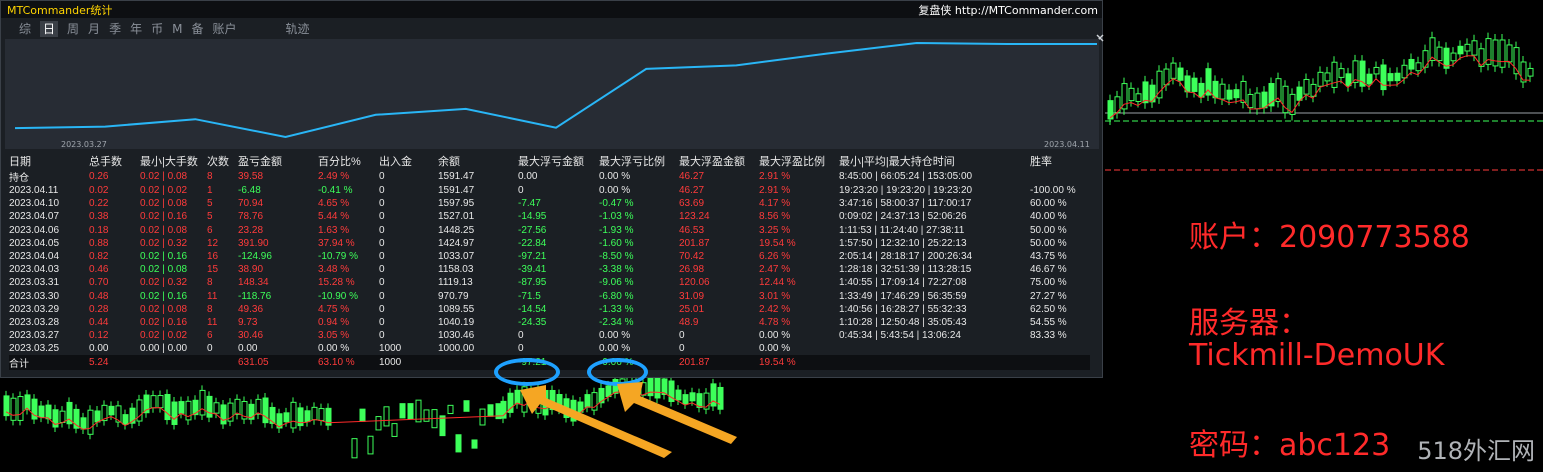  Describe the element at coordinates (719, 161) in the screenshot. I see `column-header: 最大浮盈金额` at that location.